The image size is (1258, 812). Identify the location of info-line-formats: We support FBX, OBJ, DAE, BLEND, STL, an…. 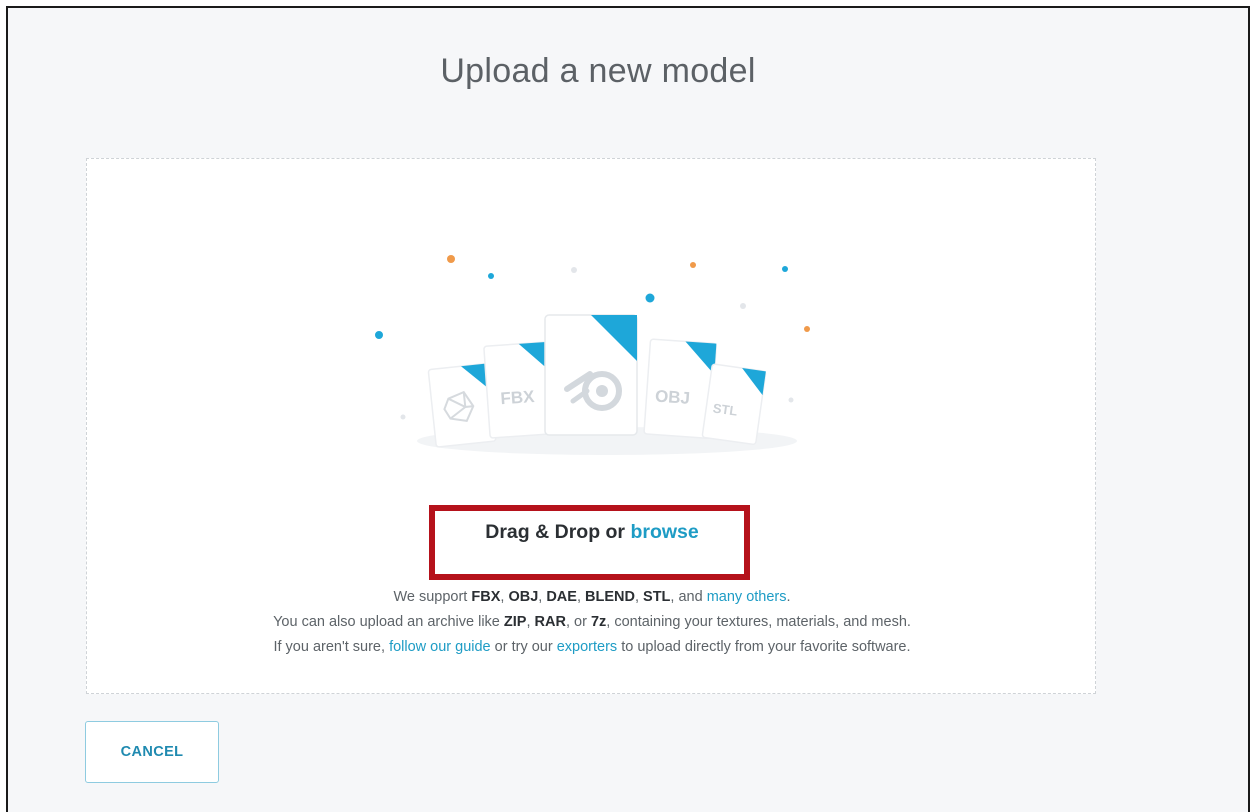
(592, 597).